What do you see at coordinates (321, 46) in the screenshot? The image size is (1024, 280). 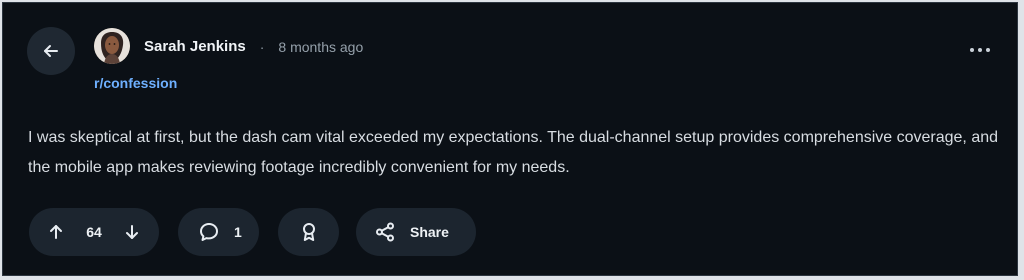 I see `post-time: 8 months ago` at bounding box center [321, 46].